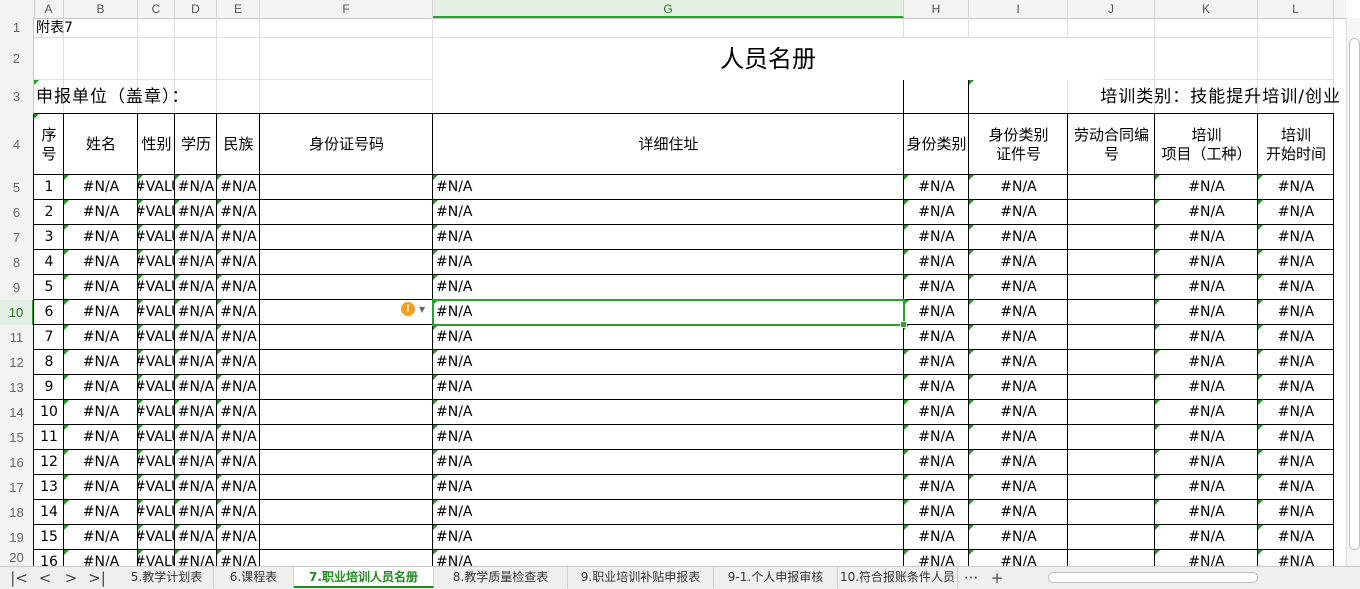 The height and width of the screenshot is (589, 1360). I want to click on cell-seq: 11, so click(49, 437).